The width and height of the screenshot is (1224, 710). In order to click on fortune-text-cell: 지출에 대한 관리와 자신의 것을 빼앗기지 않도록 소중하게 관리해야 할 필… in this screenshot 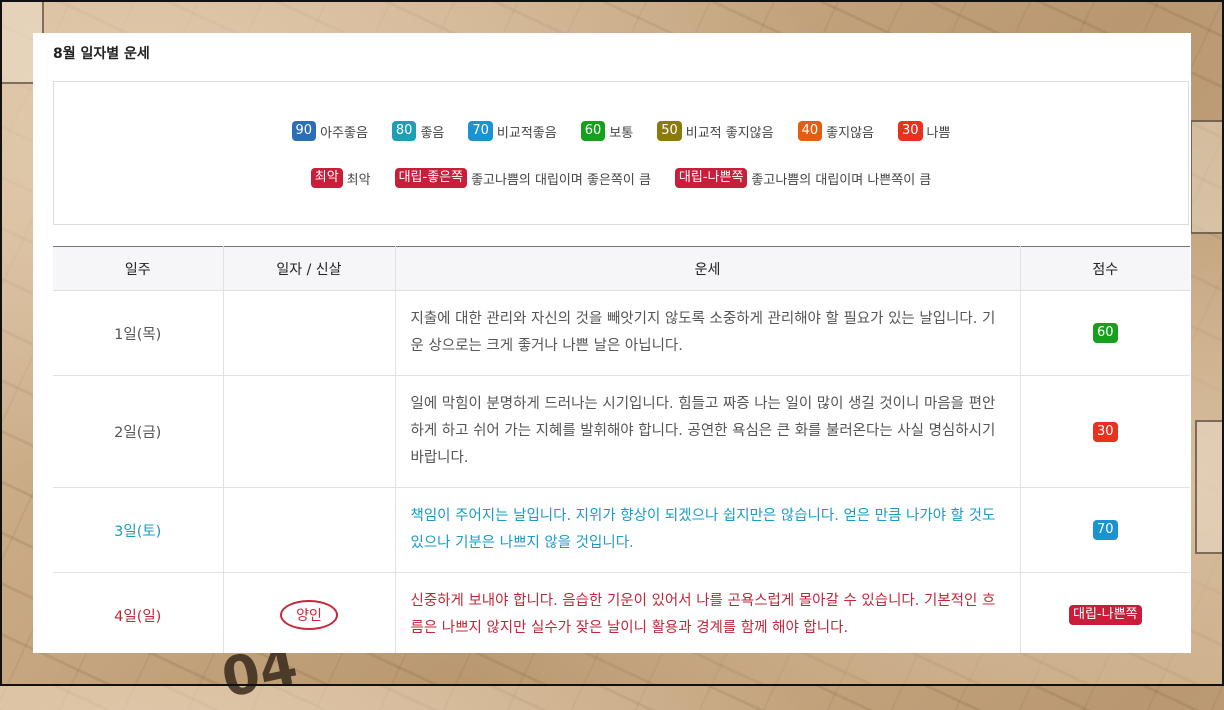, I will do `click(708, 333)`.